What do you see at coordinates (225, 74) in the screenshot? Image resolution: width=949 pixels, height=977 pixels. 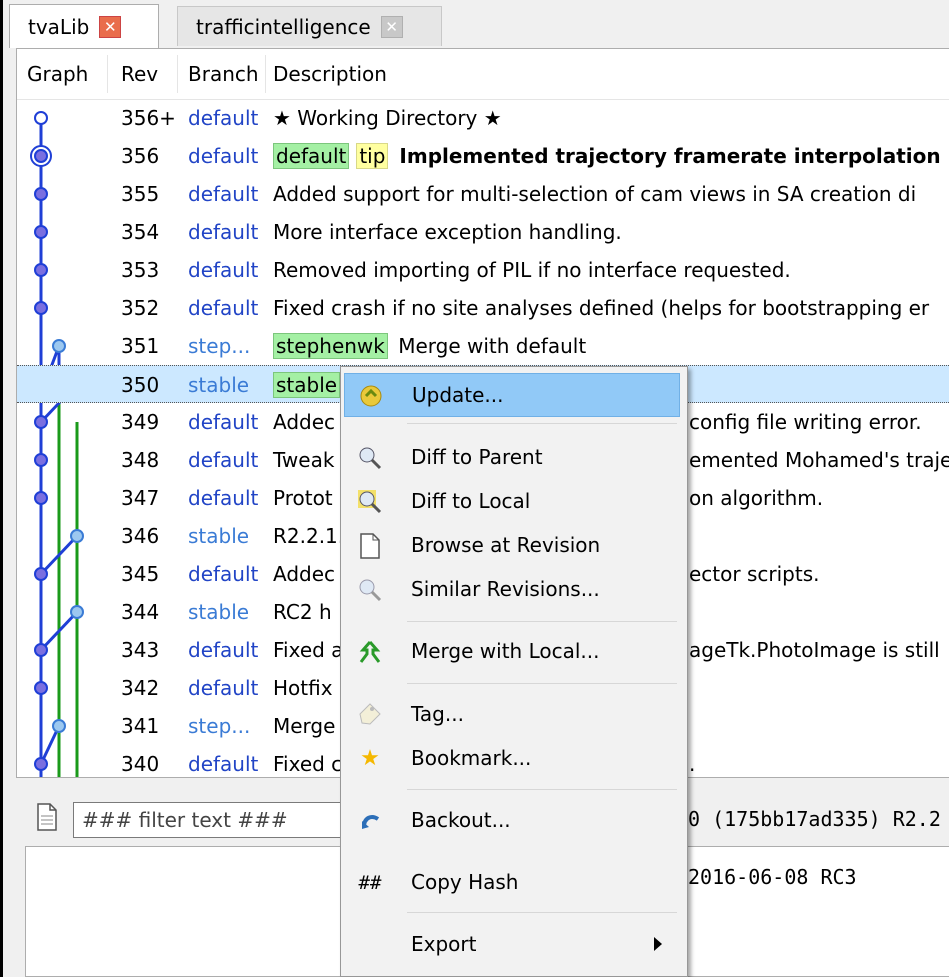 I see `column-branch: Branch` at bounding box center [225, 74].